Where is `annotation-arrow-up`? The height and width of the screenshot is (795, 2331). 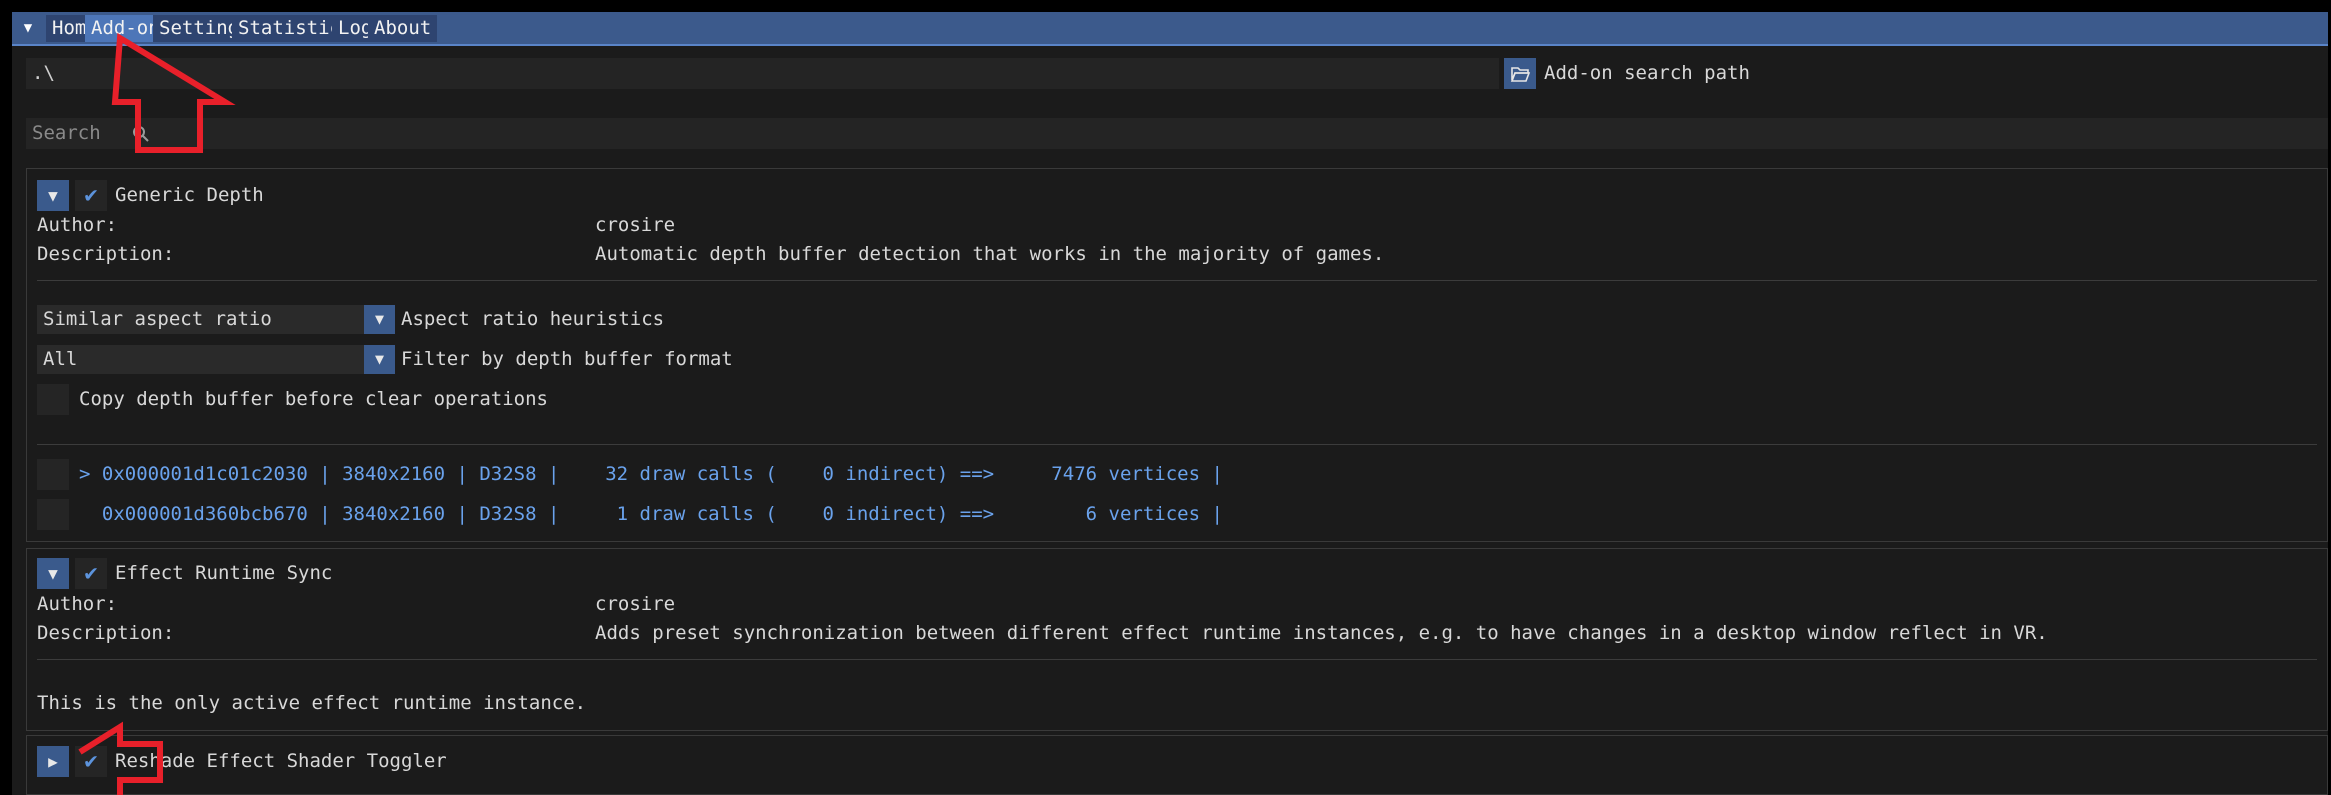 annotation-arrow-up is located at coordinates (173, 92).